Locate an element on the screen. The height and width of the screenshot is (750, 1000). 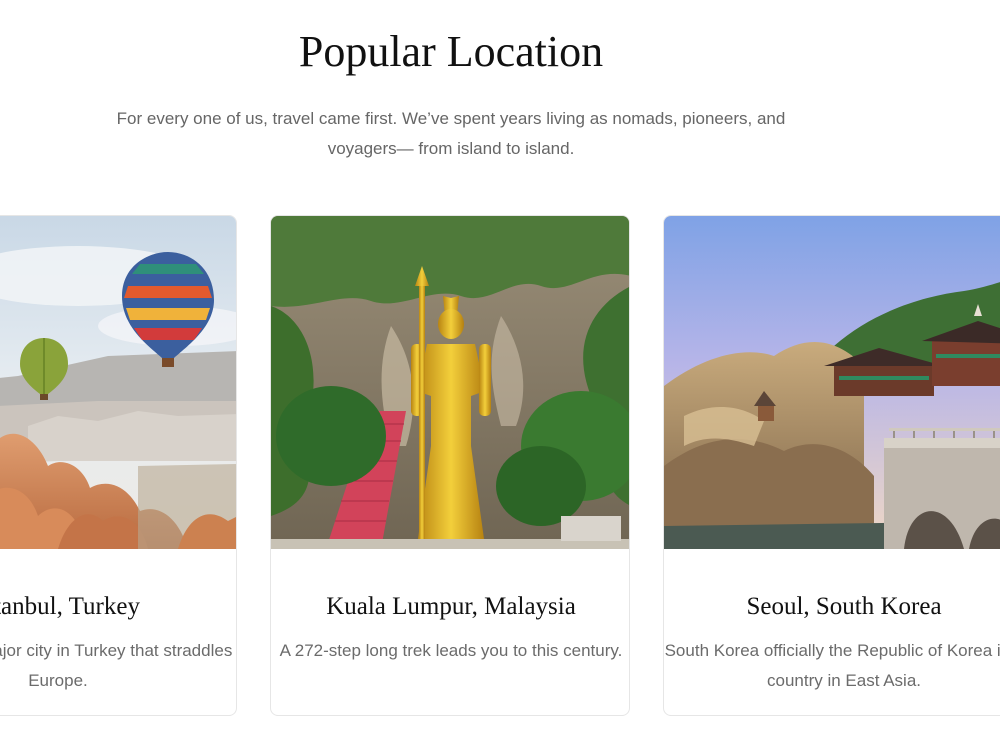
location-title: Kuala Lumpur, Malaysia is located at coordinates (450, 607).